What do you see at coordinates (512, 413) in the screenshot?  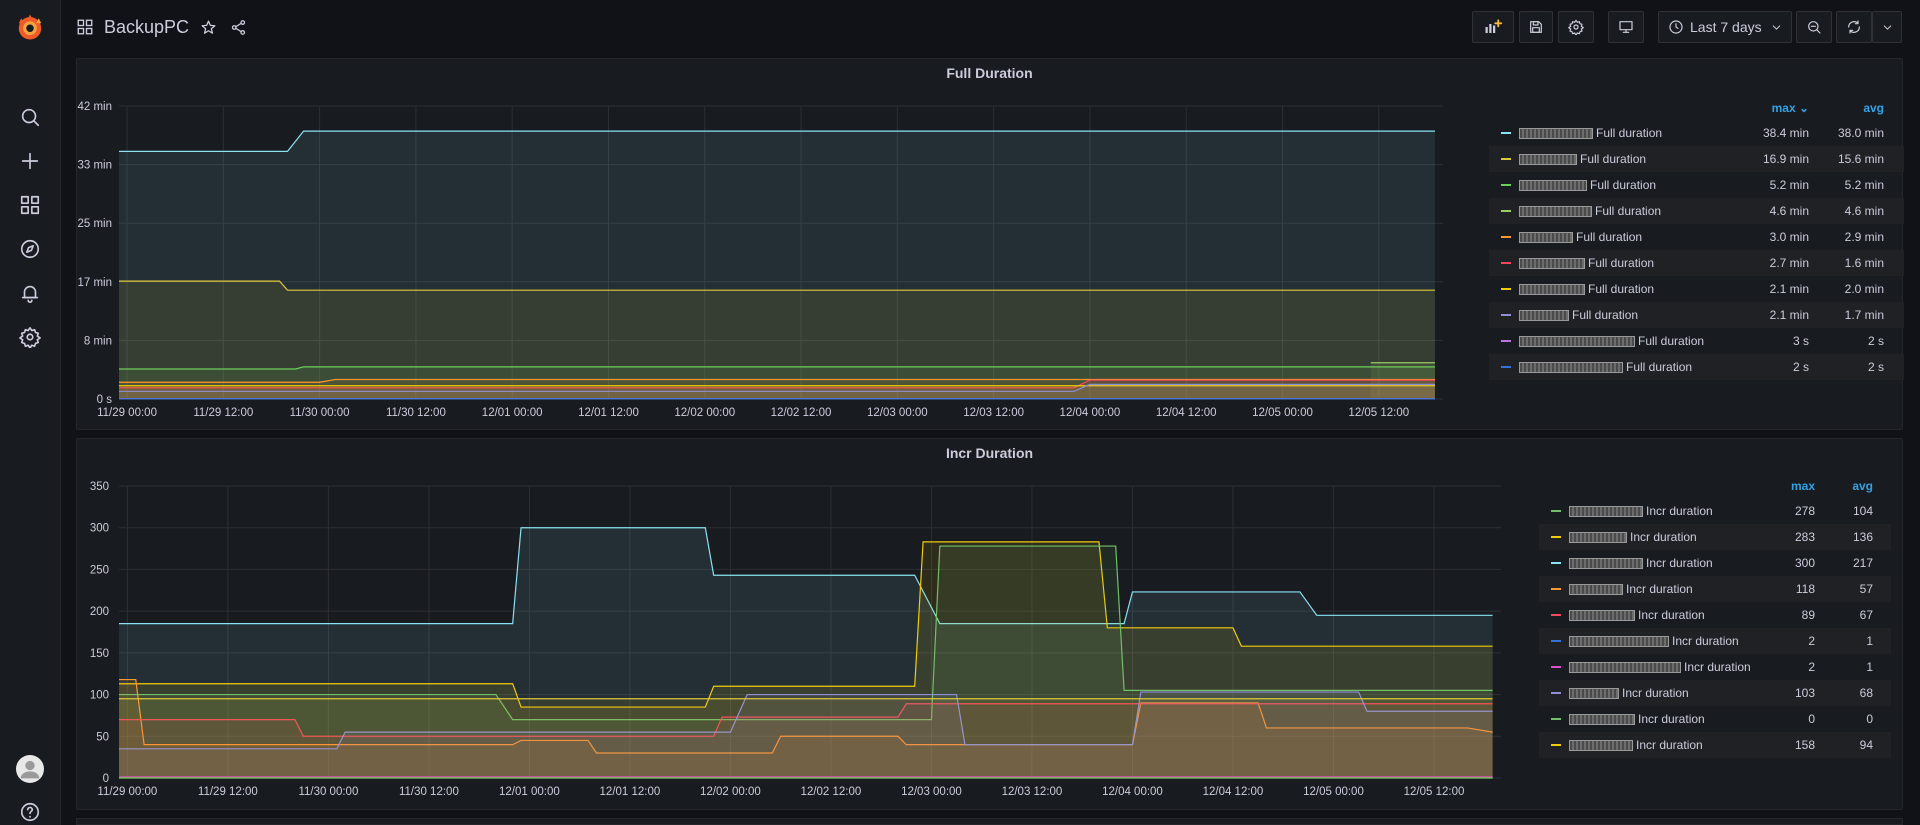 I see `x-tick-label: 12/01 00:00` at bounding box center [512, 413].